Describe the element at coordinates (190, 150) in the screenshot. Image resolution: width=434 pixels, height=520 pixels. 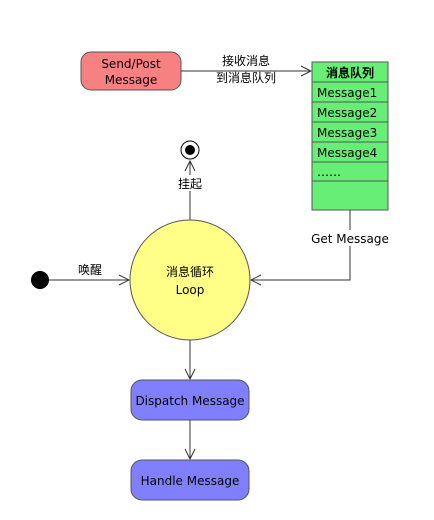
I see `end-node` at that location.